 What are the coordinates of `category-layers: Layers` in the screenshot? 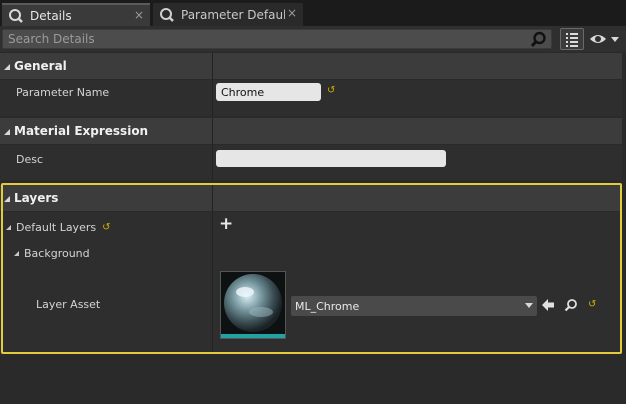 It's located at (313, 198).